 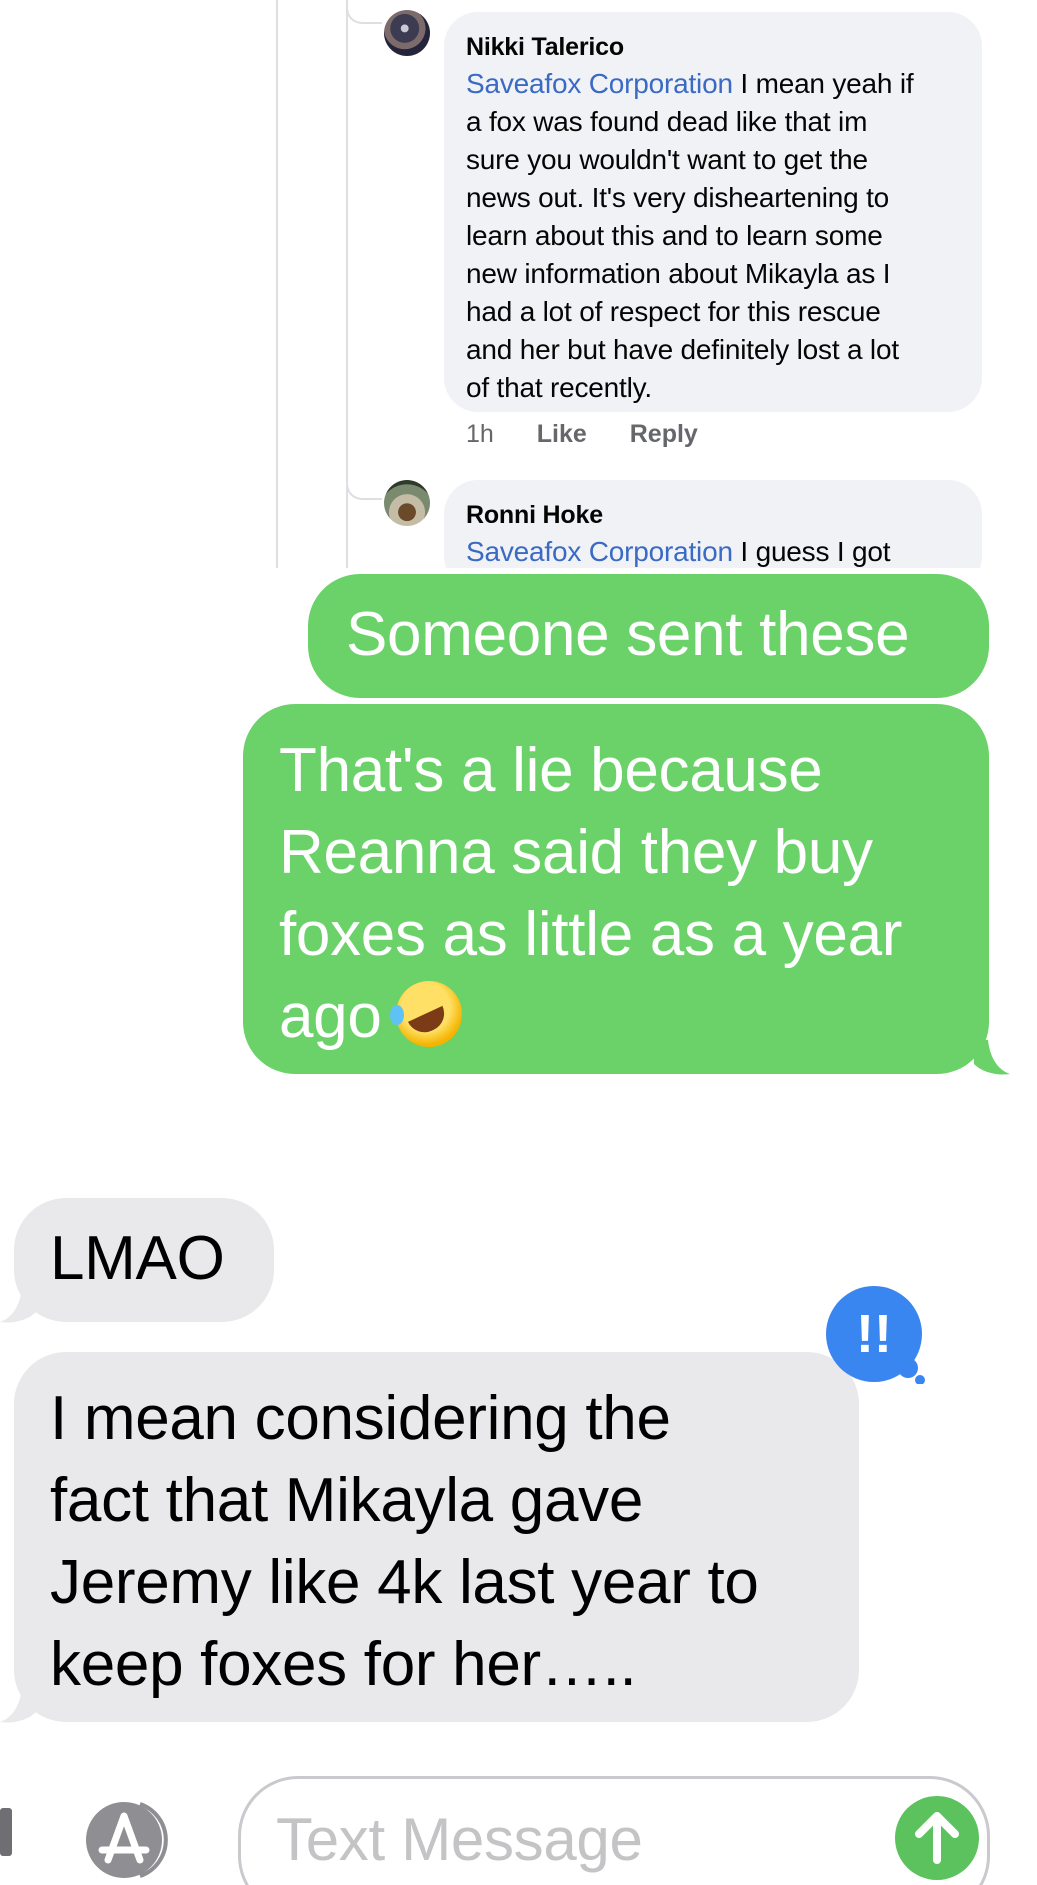 I want to click on thread-line, so click(x=277, y=284).